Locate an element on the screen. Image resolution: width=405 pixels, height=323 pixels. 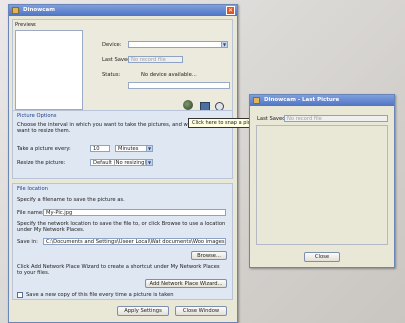
filename-label: File name: is located at coordinates (30, 213).